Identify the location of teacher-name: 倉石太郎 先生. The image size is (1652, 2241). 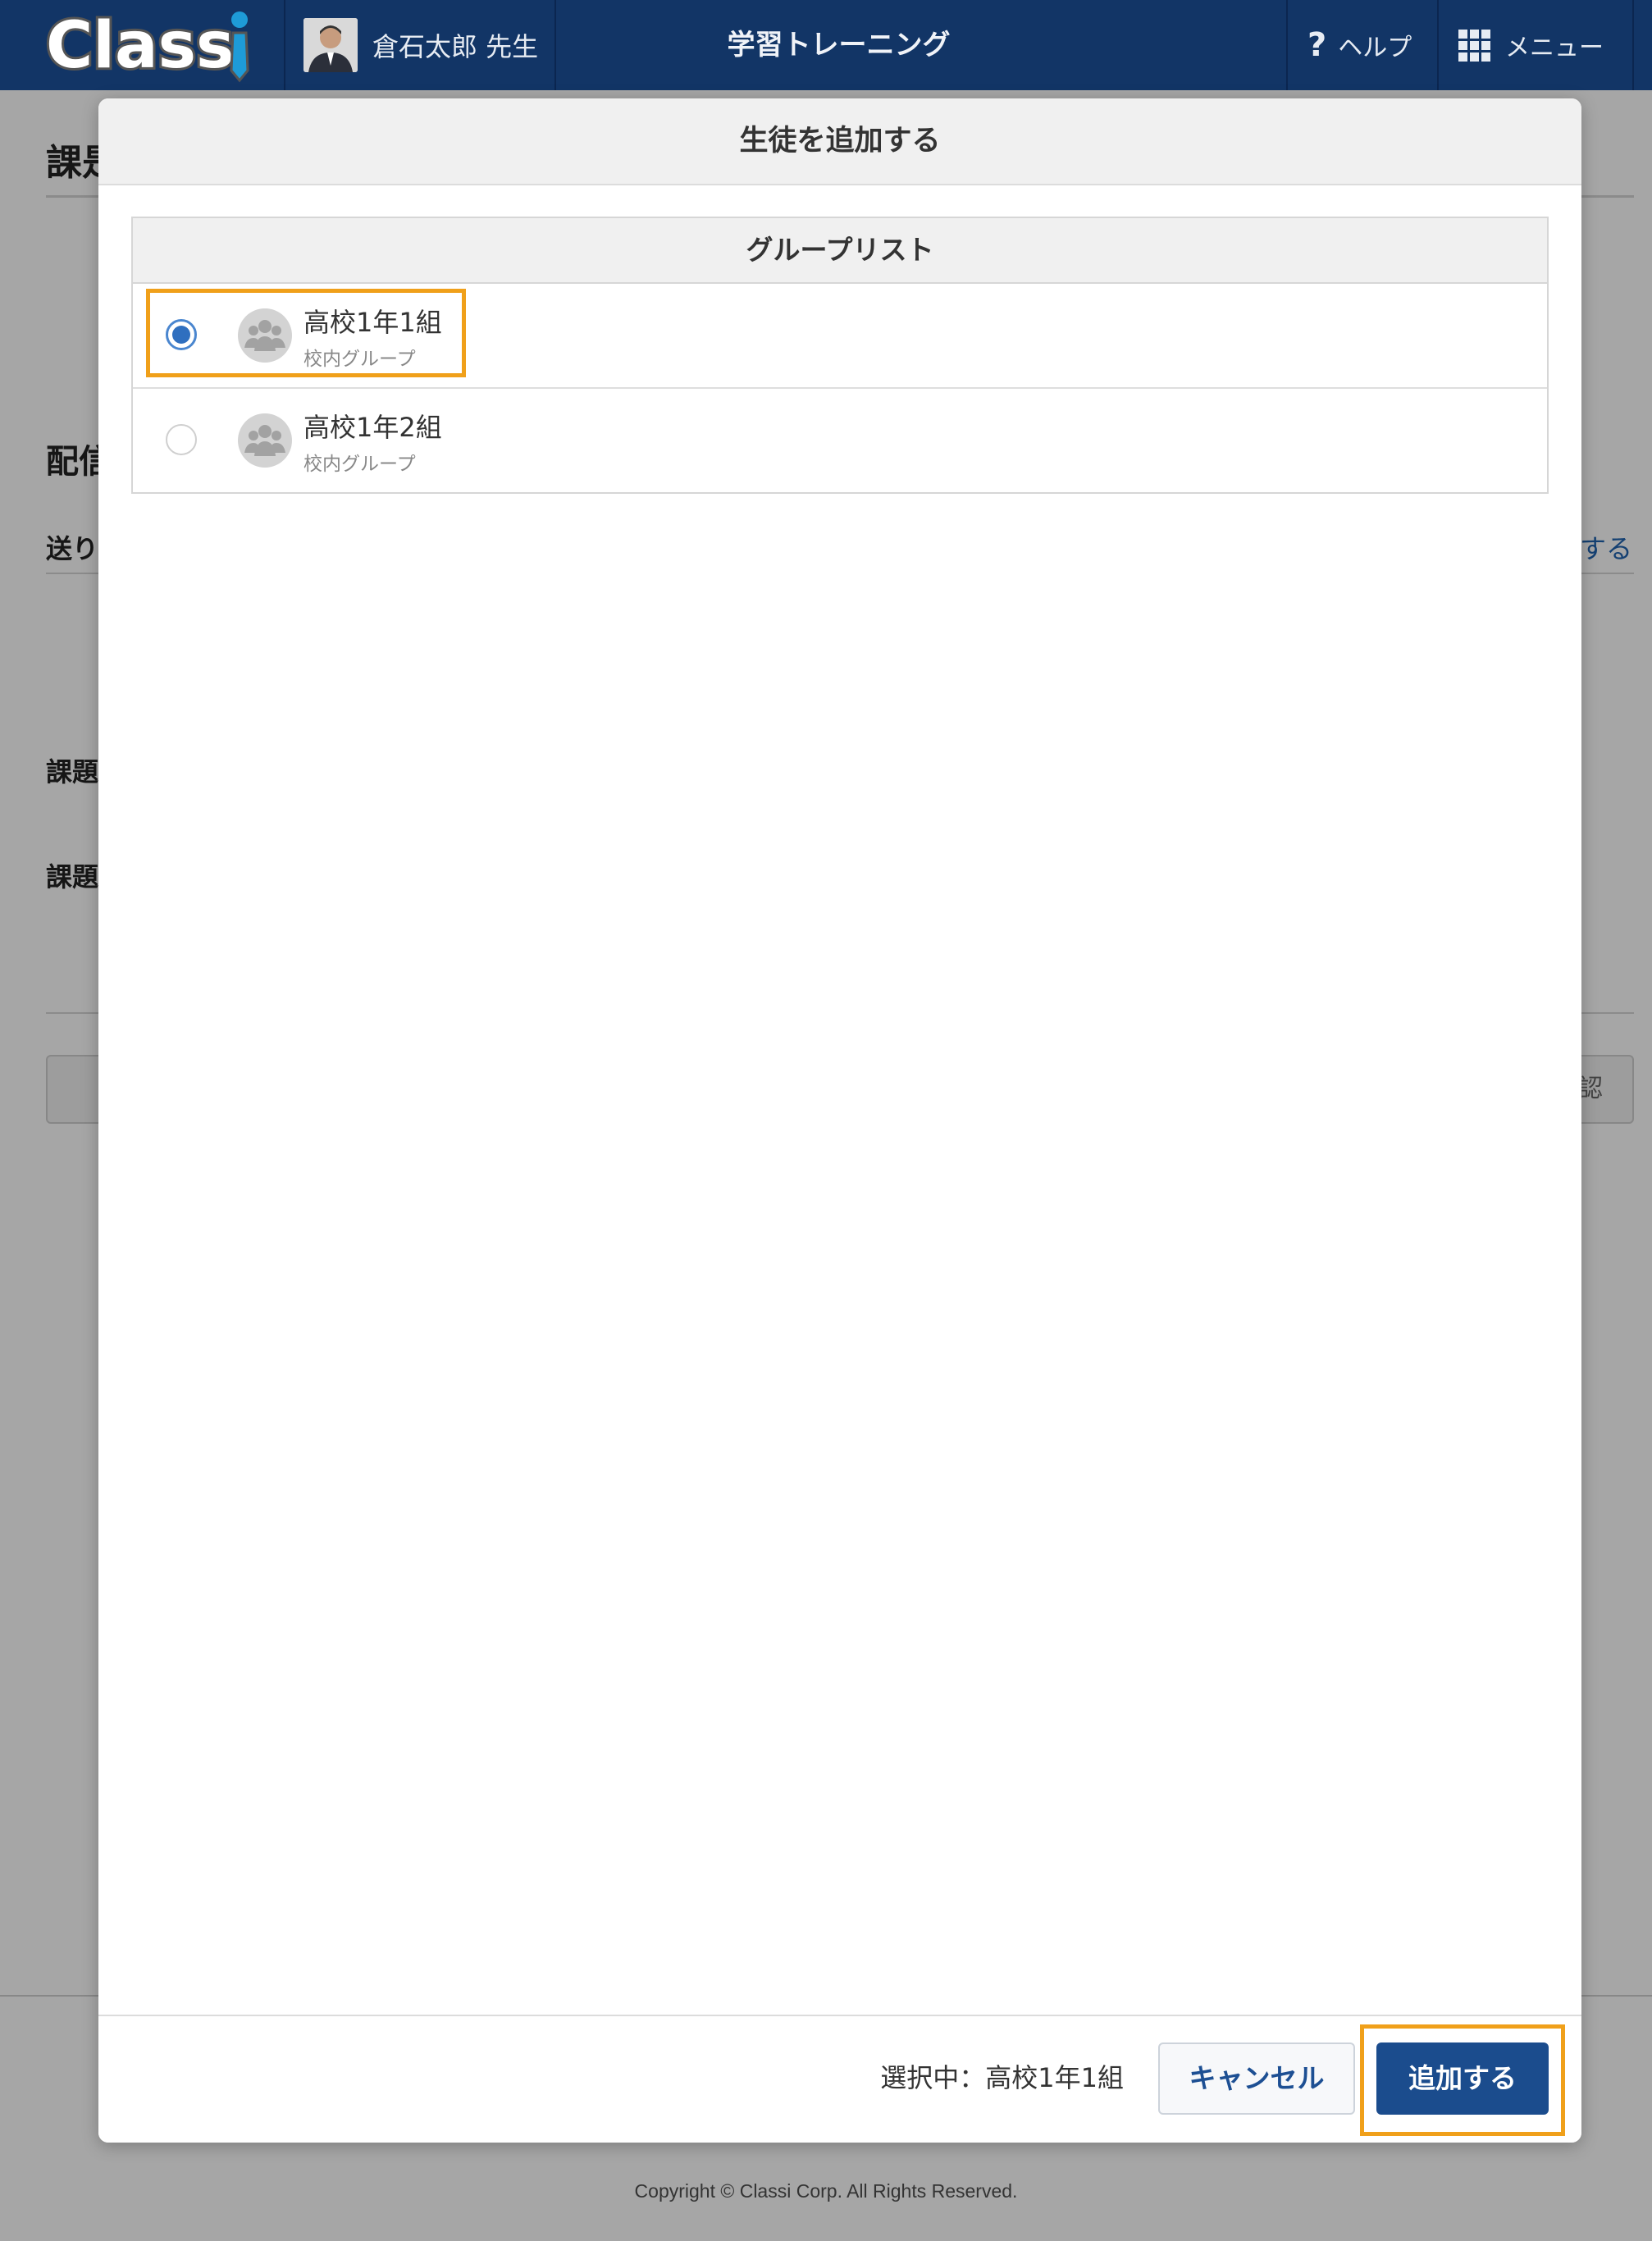
(455, 46).